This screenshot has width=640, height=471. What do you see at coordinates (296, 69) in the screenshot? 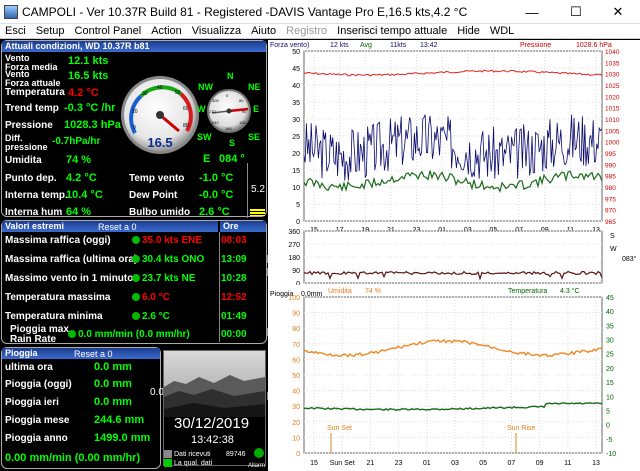
I see `chart1-y-tick: 45` at bounding box center [296, 69].